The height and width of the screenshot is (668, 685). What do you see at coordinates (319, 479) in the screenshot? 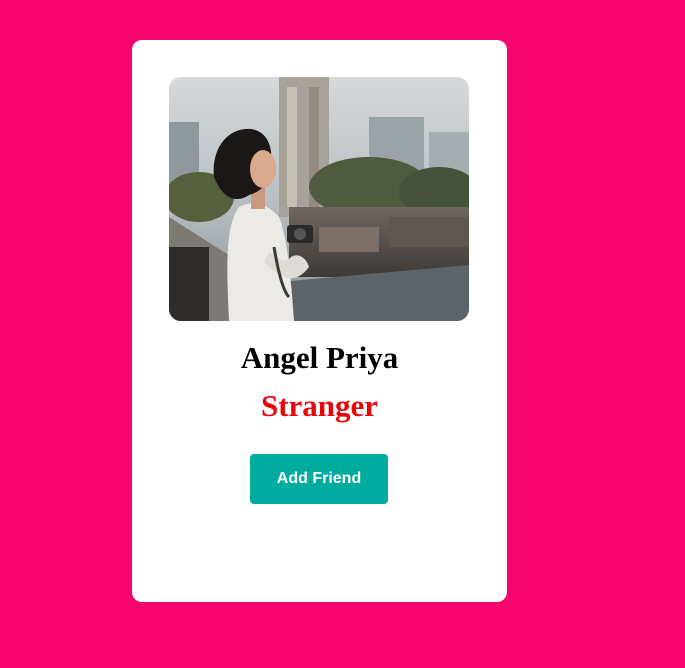
I see `add-friend-button: Add Friend` at bounding box center [319, 479].